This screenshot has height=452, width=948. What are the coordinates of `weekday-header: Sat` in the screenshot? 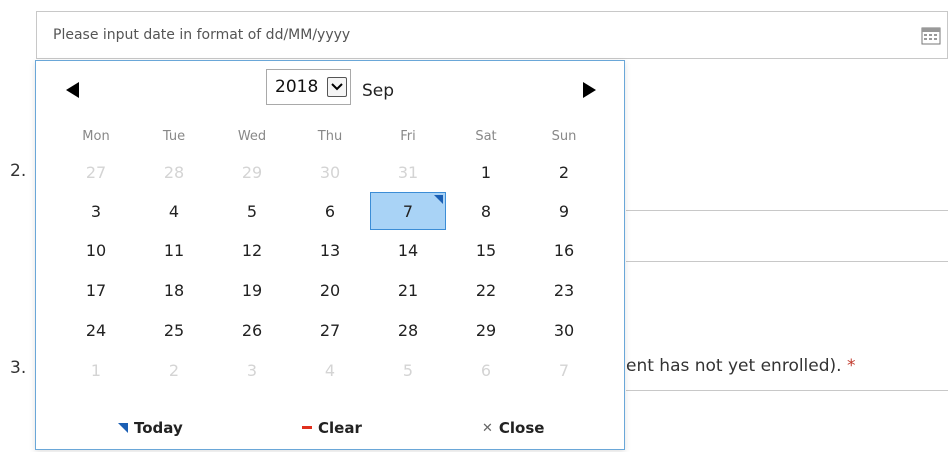 It's located at (486, 136).